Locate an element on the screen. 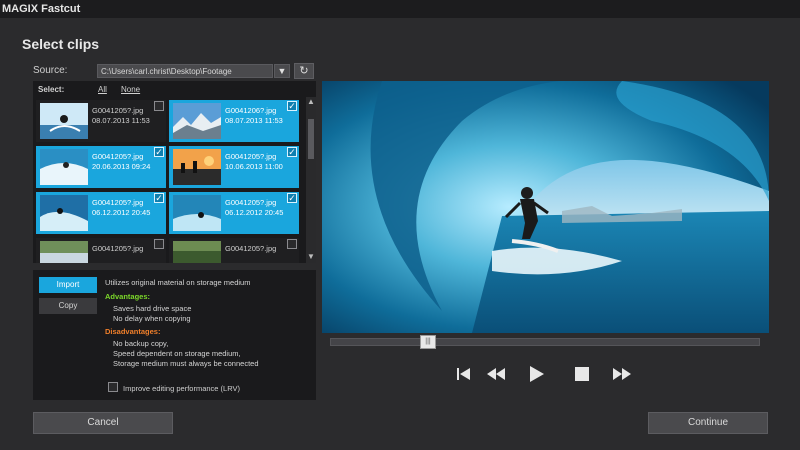 This screenshot has height=450, width=800. skip-to-start-icon is located at coordinates (464, 374).